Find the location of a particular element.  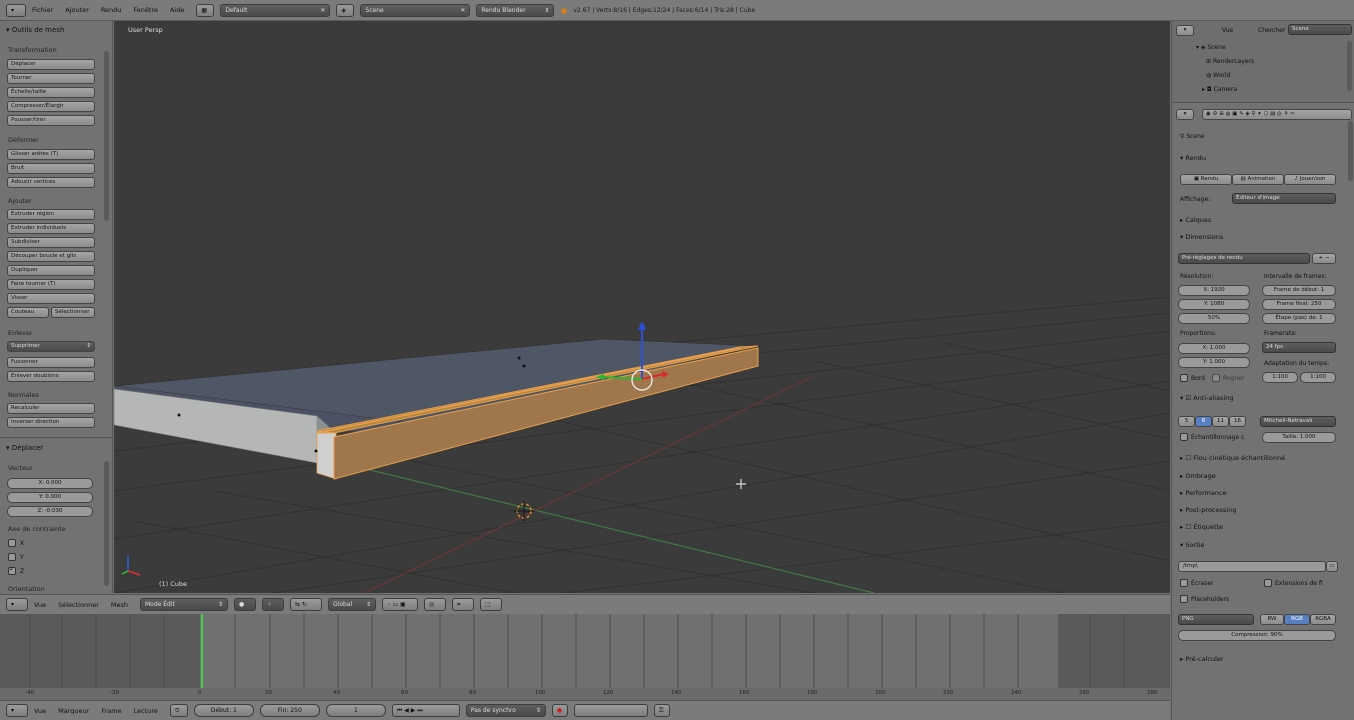

spin-button: Faire tourner (T) is located at coordinates (51, 284).